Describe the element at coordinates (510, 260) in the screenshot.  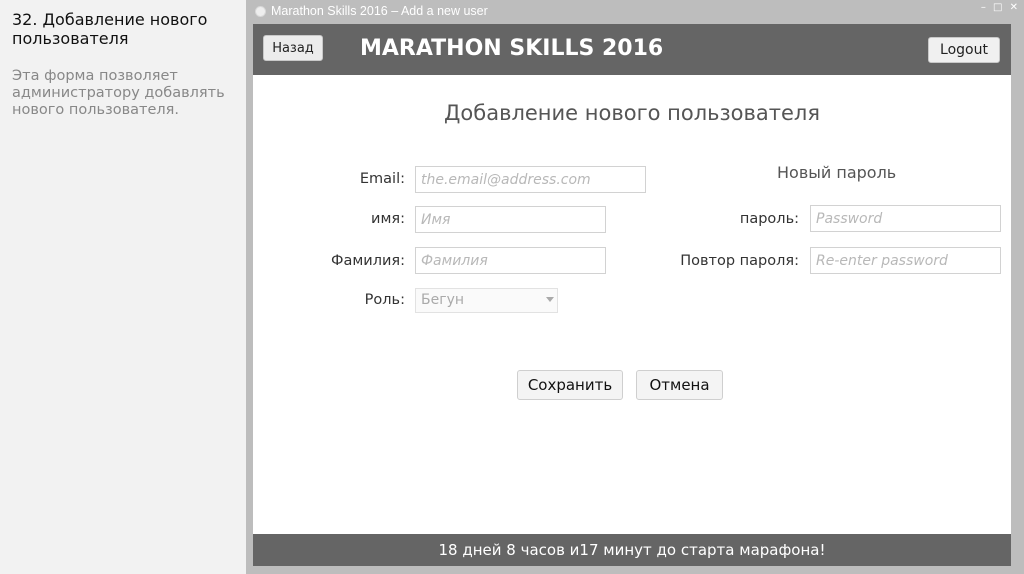
I see `last-name-input` at that location.